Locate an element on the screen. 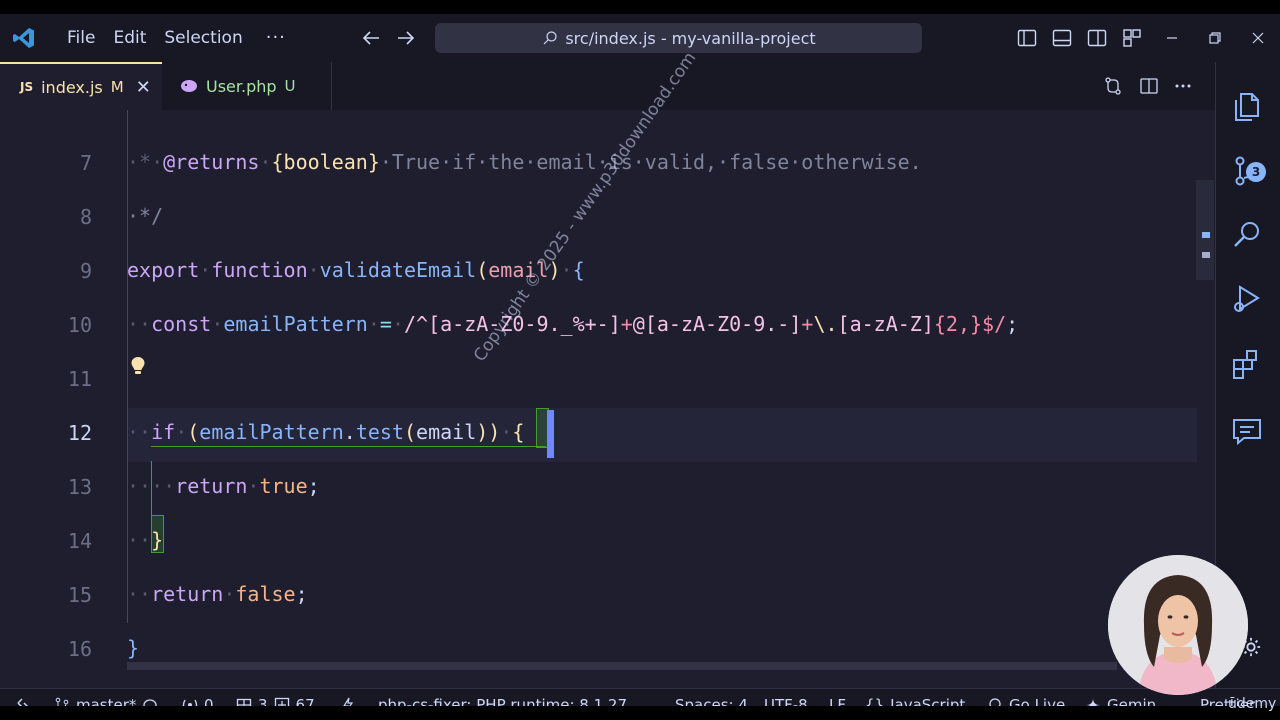 The width and height of the screenshot is (1280, 720). git-branch: master* is located at coordinates (106, 697).